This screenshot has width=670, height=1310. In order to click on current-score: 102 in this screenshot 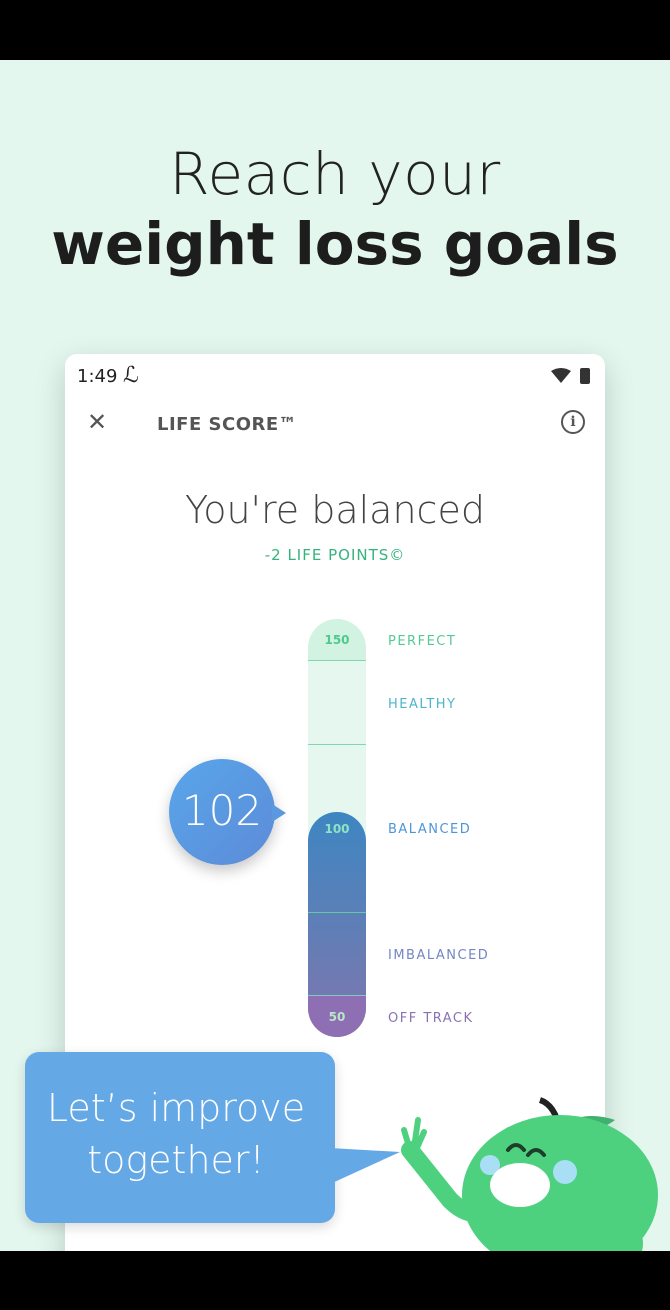, I will do `click(222, 810)`.